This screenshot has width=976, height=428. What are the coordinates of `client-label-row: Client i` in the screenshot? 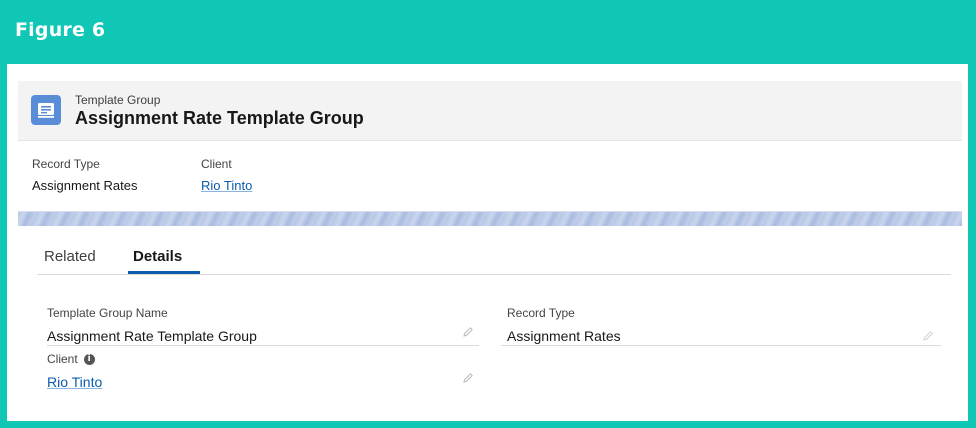 It's located at (74, 359).